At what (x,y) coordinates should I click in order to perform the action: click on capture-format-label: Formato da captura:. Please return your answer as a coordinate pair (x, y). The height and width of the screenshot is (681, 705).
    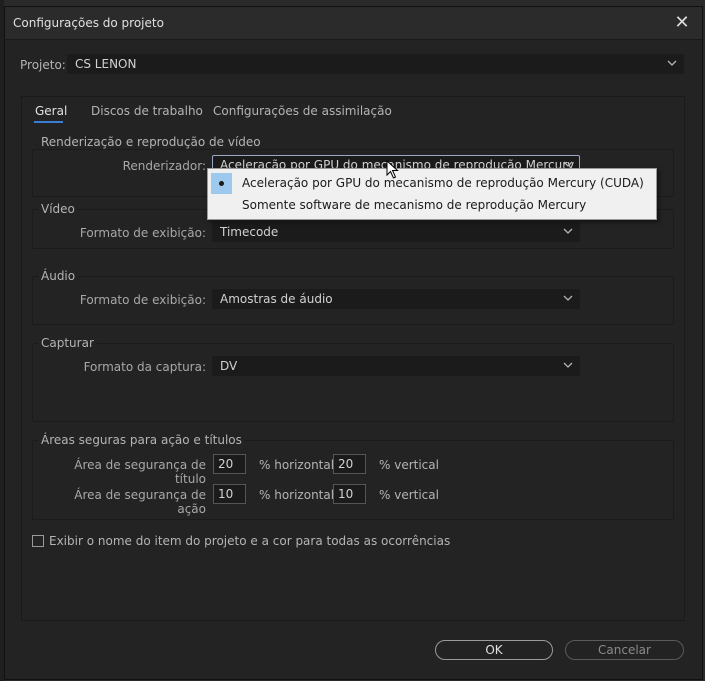
    Looking at the image, I should click on (144, 367).